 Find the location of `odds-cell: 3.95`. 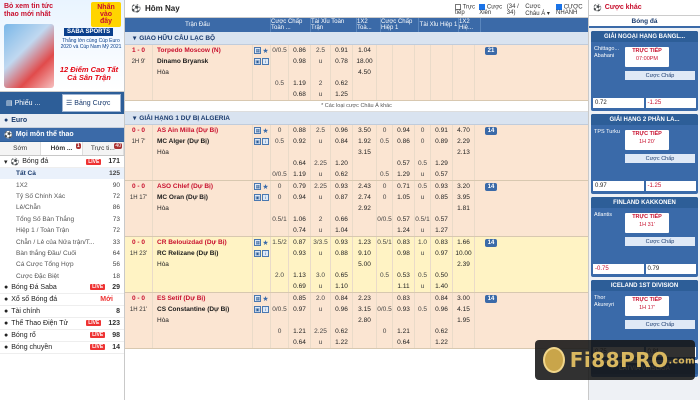

odds-cell: 3.95 is located at coordinates (464, 197).